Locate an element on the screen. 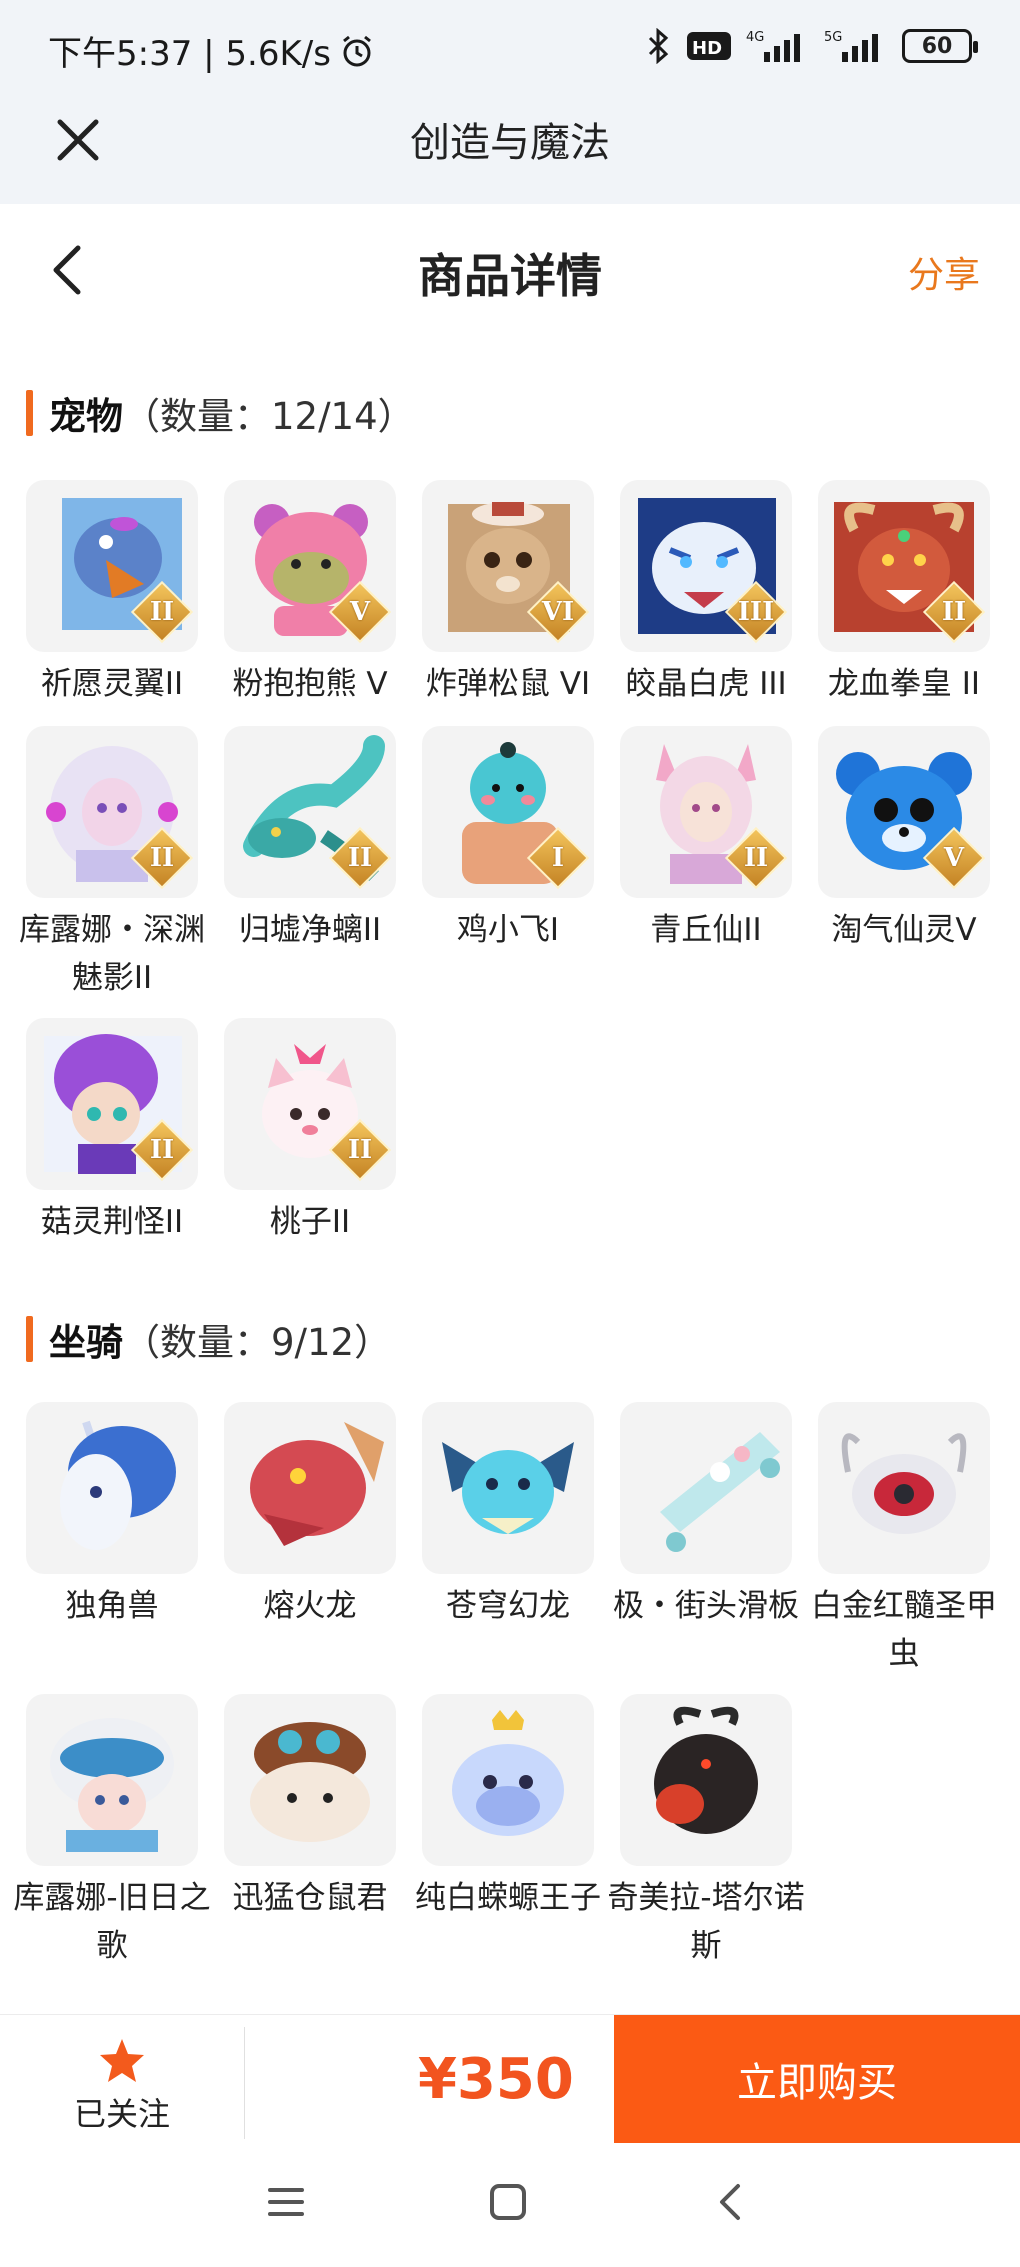 This screenshot has height=2267, width=1020. status-left: 下午5:37 | 5.6K/s is located at coordinates (211, 50).